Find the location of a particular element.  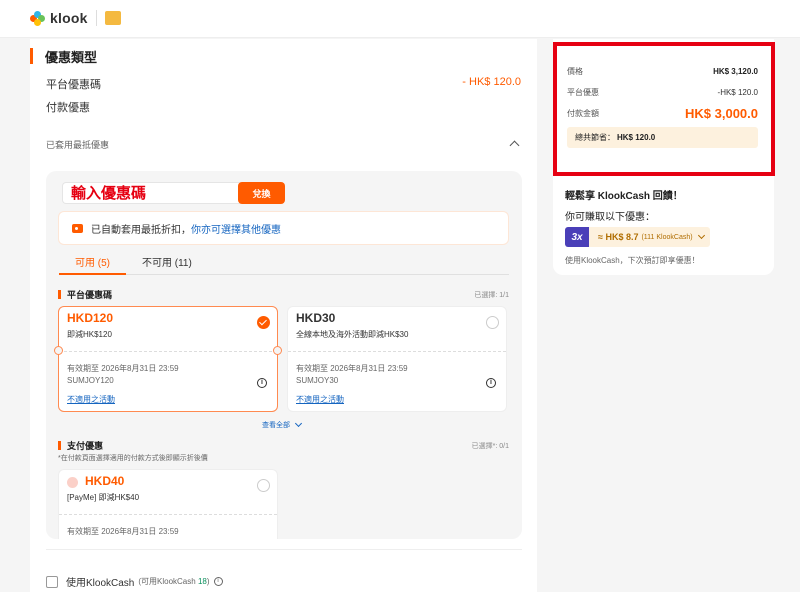

klook-logo-icon is located at coordinates (37, 18).